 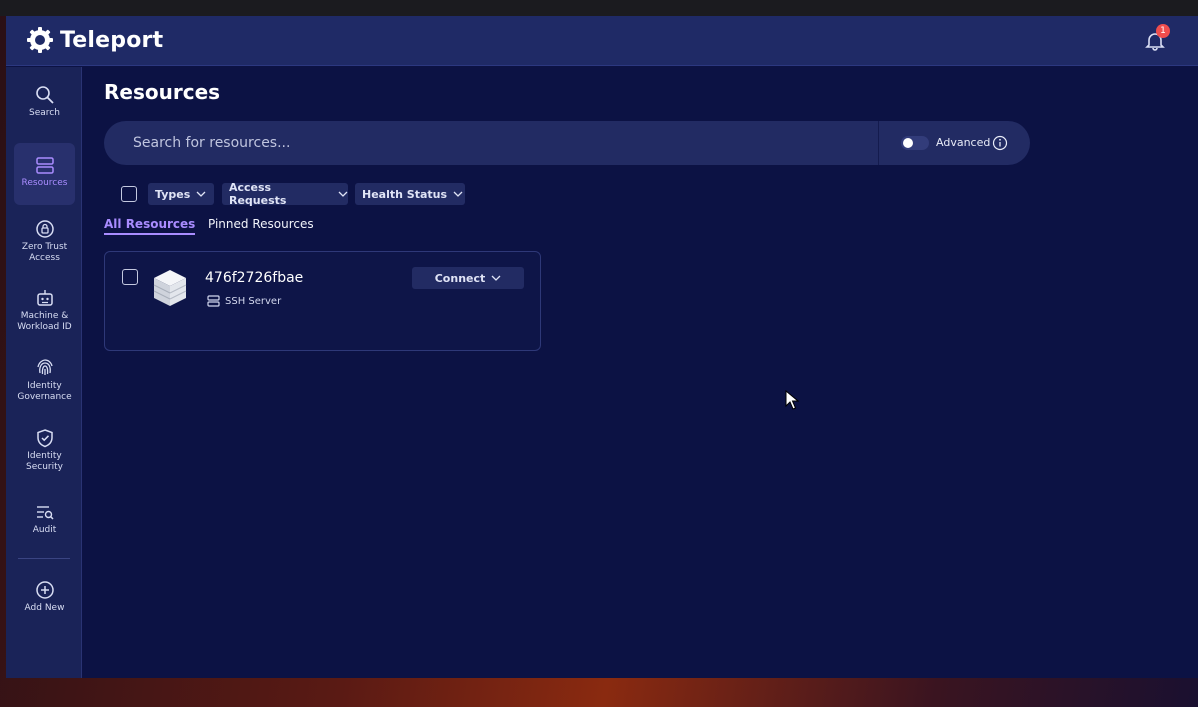 I want to click on sidebar-item-label: Zero Trust Access, so click(x=44, y=252).